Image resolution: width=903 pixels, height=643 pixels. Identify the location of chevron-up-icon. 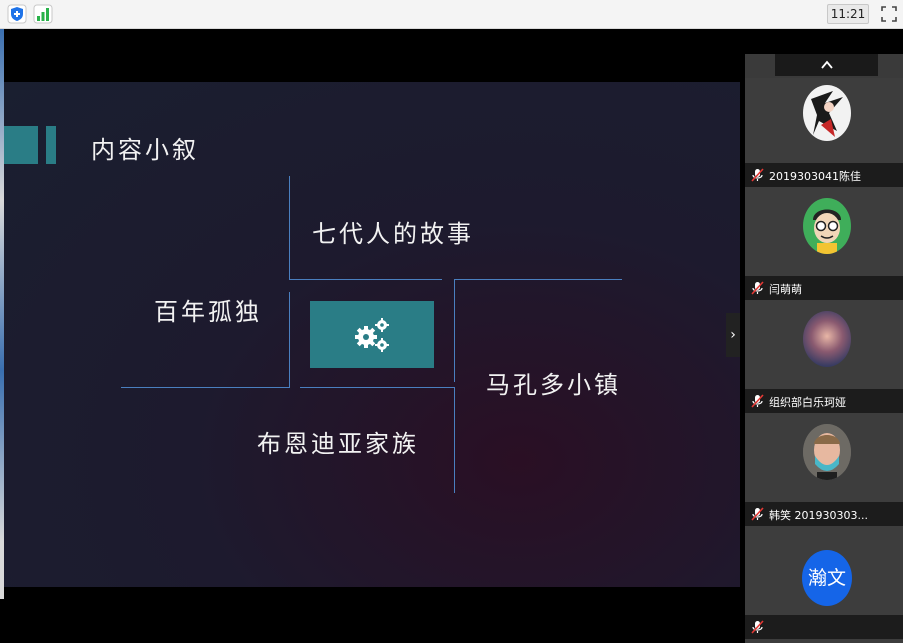
(826, 64).